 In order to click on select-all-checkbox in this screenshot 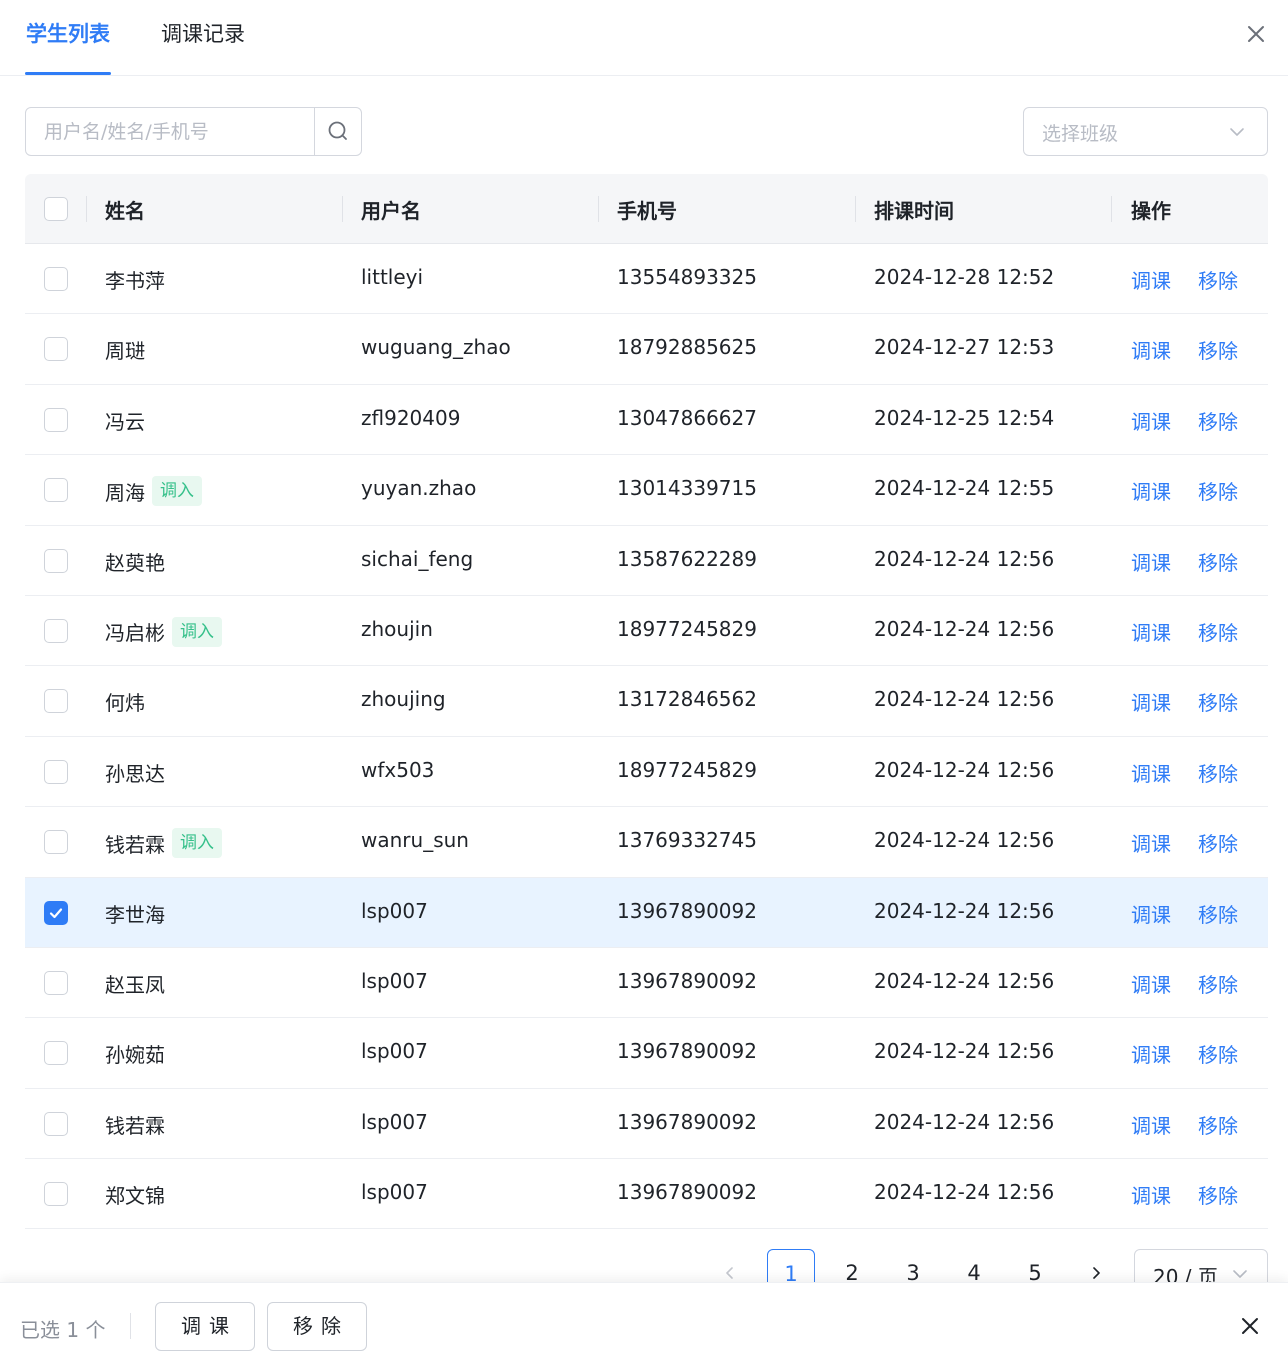, I will do `click(56, 209)`.